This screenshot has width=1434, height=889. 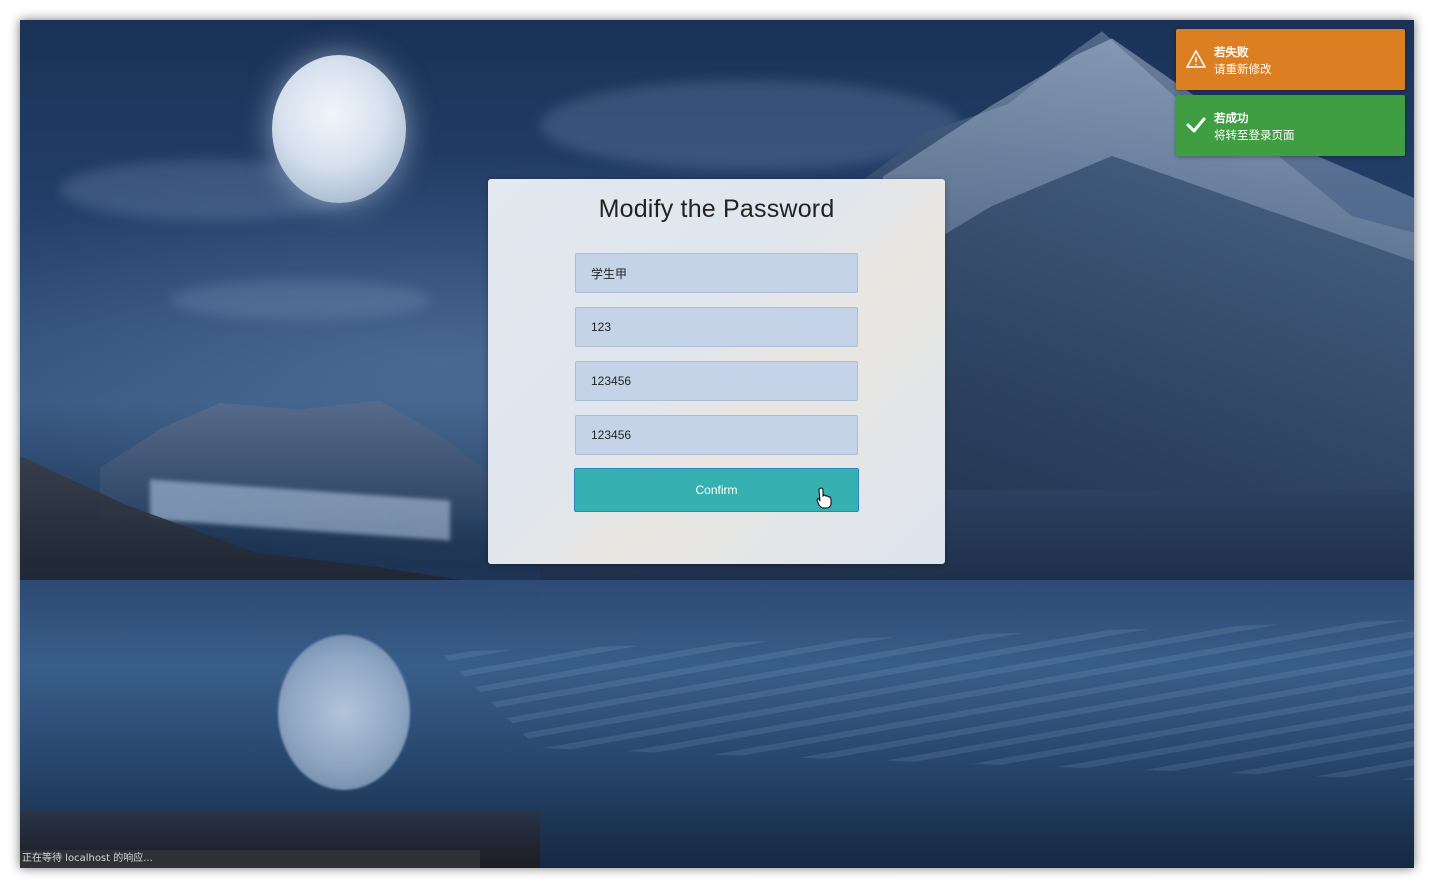 What do you see at coordinates (300, 300) in the screenshot?
I see `cloud` at bounding box center [300, 300].